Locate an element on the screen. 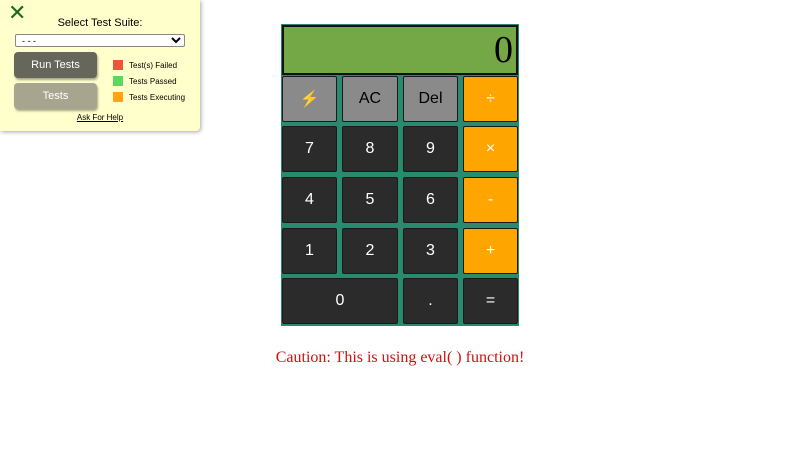  subtract-key: - is located at coordinates (490, 200).